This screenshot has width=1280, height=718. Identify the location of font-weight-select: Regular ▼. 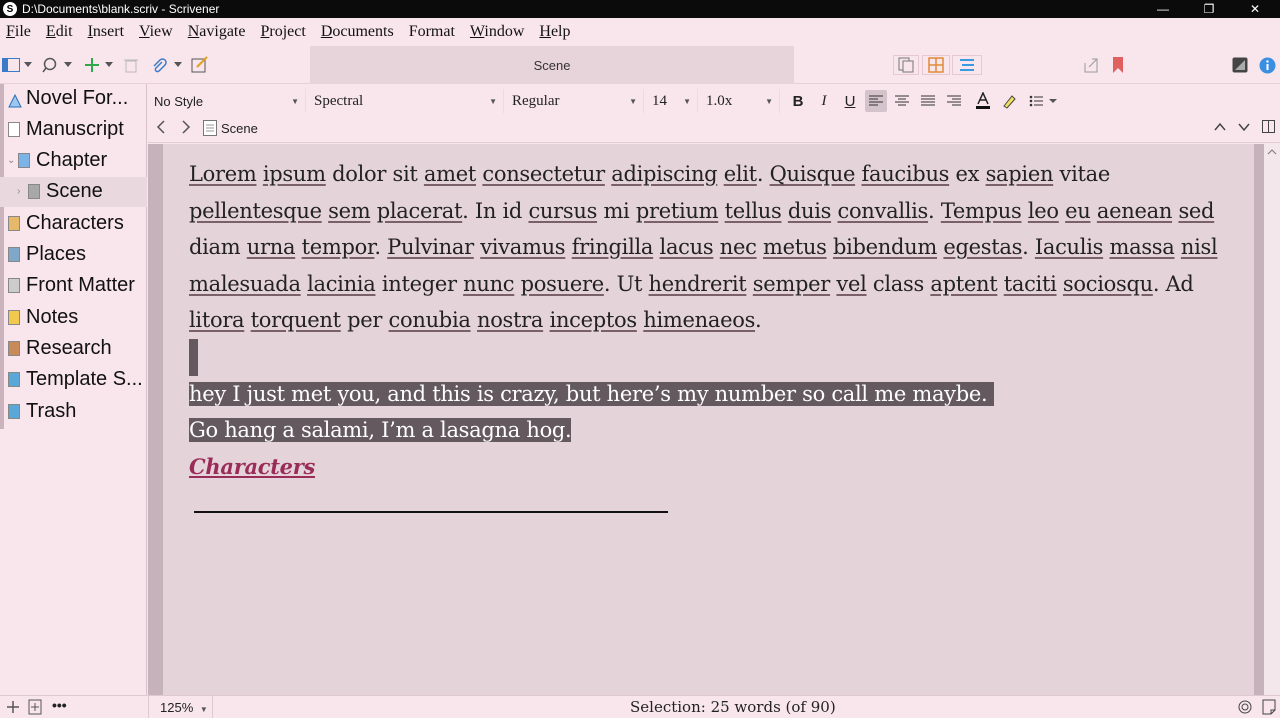
(575, 101).